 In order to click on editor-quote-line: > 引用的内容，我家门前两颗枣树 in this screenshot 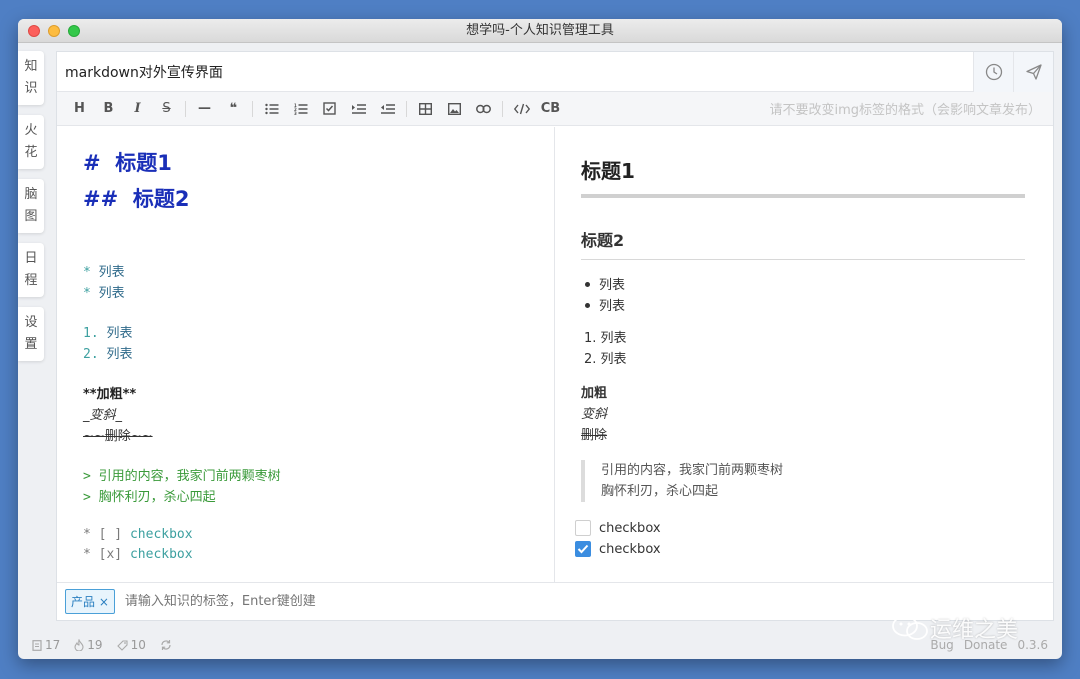, I will do `click(182, 476)`.